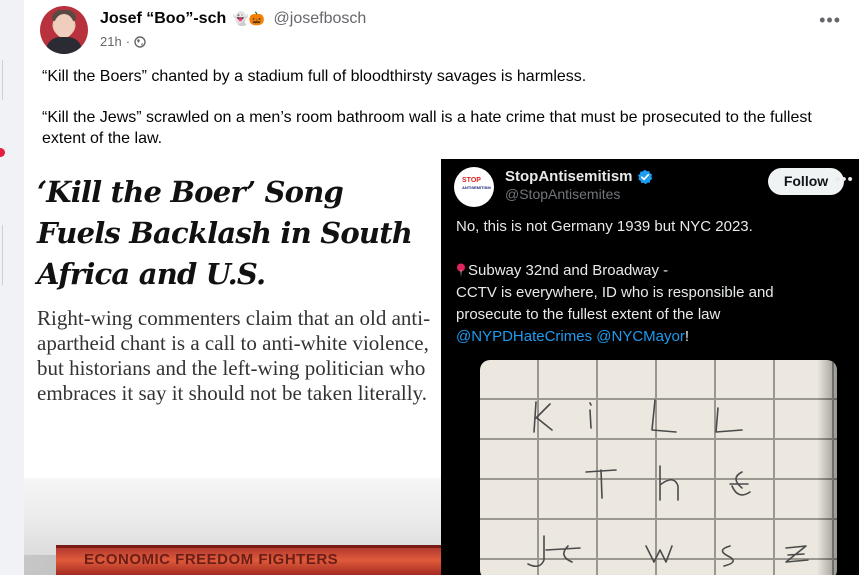 Image resolution: width=859 pixels, height=575 pixels. I want to click on tweet-author-name: StopAntisemitism, so click(569, 176).